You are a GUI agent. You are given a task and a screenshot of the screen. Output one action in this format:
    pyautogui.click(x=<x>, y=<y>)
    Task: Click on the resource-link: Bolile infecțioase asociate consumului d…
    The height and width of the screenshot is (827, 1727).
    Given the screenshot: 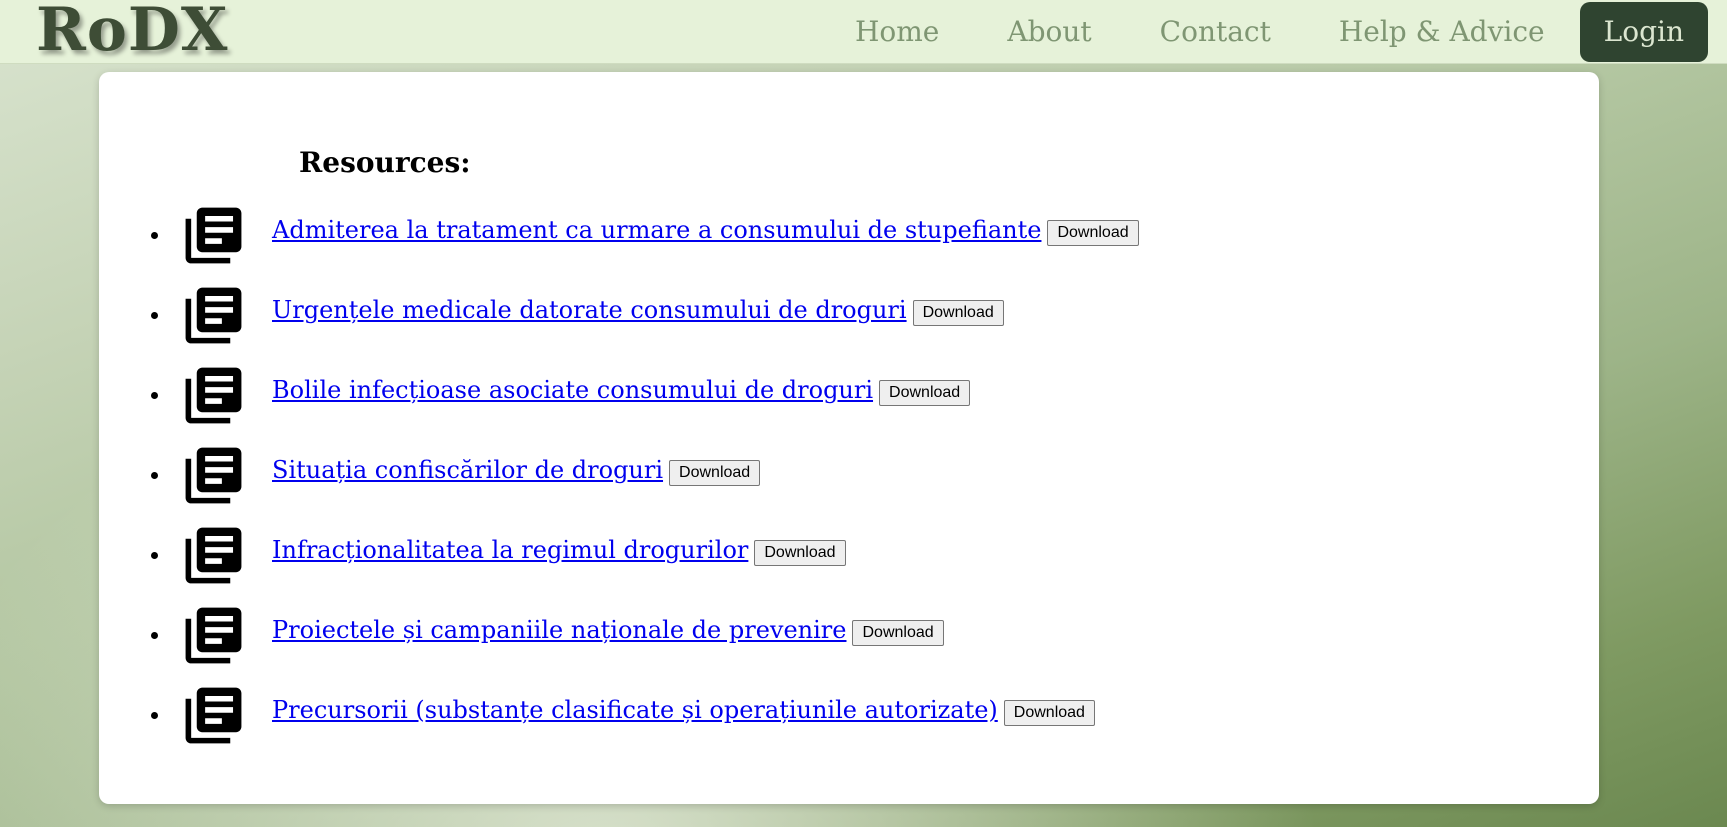 What is the action you would take?
    pyautogui.click(x=572, y=390)
    